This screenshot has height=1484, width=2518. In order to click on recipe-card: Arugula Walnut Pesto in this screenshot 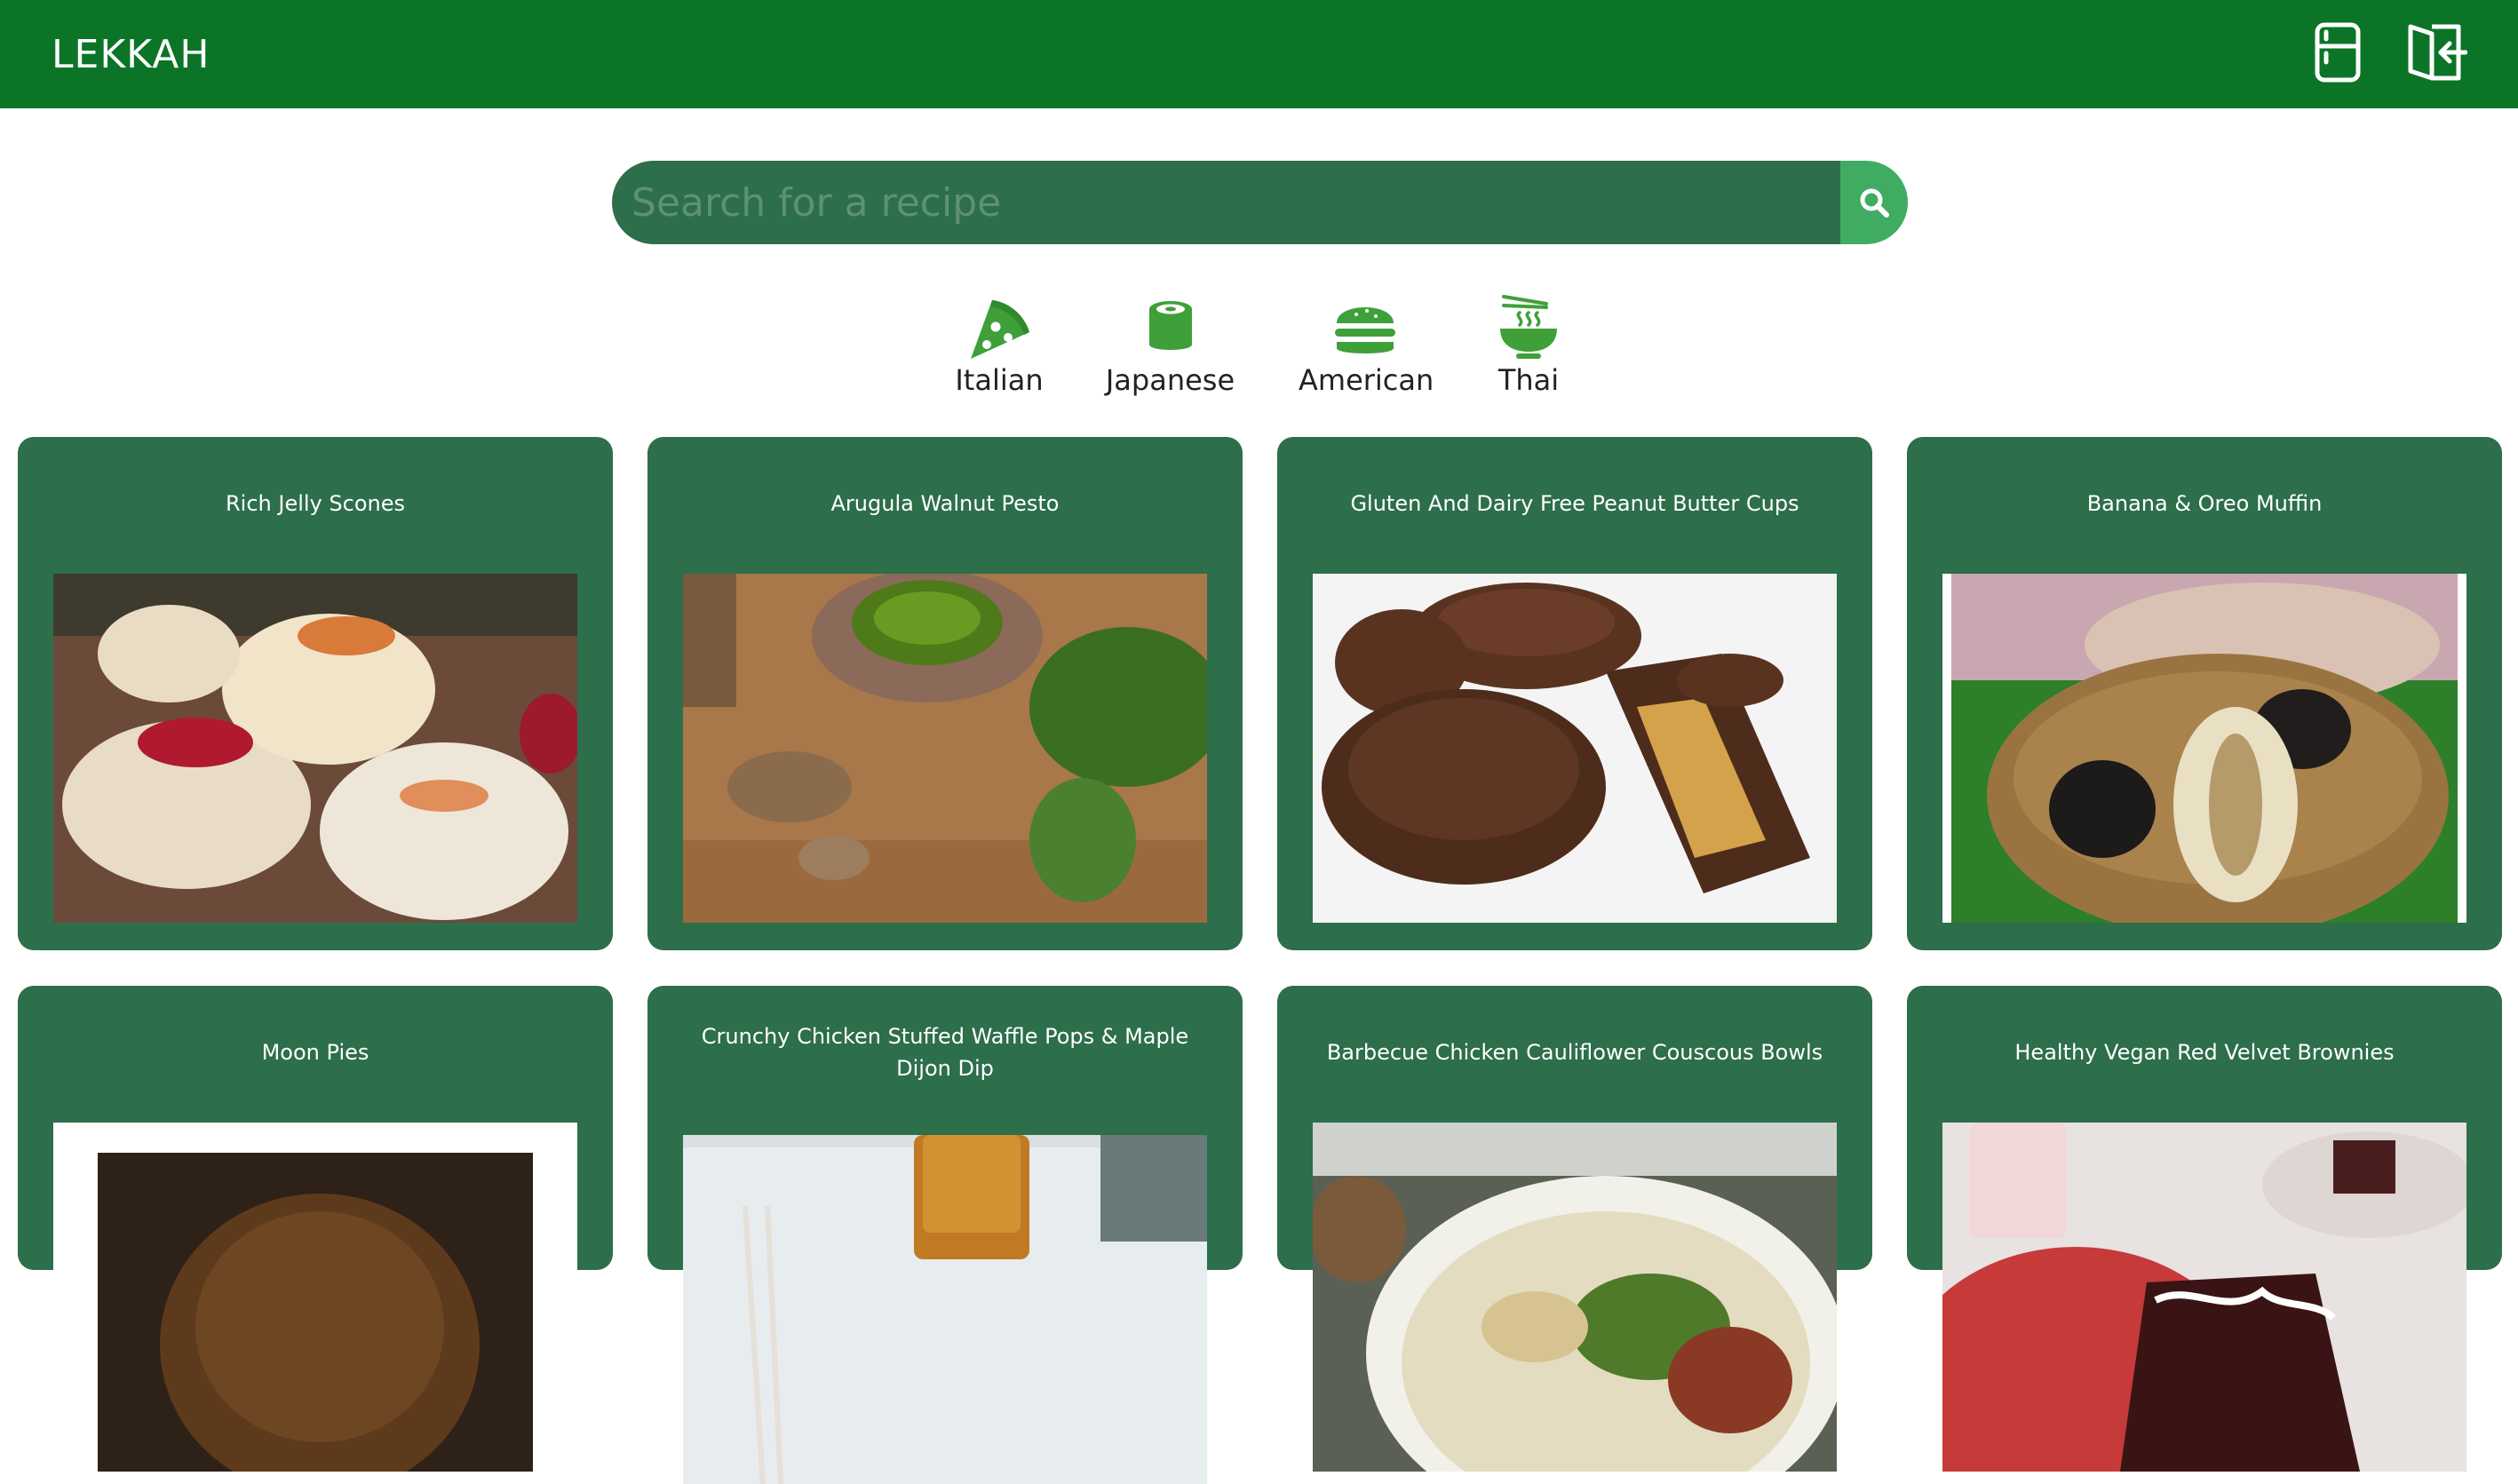, I will do `click(945, 693)`.